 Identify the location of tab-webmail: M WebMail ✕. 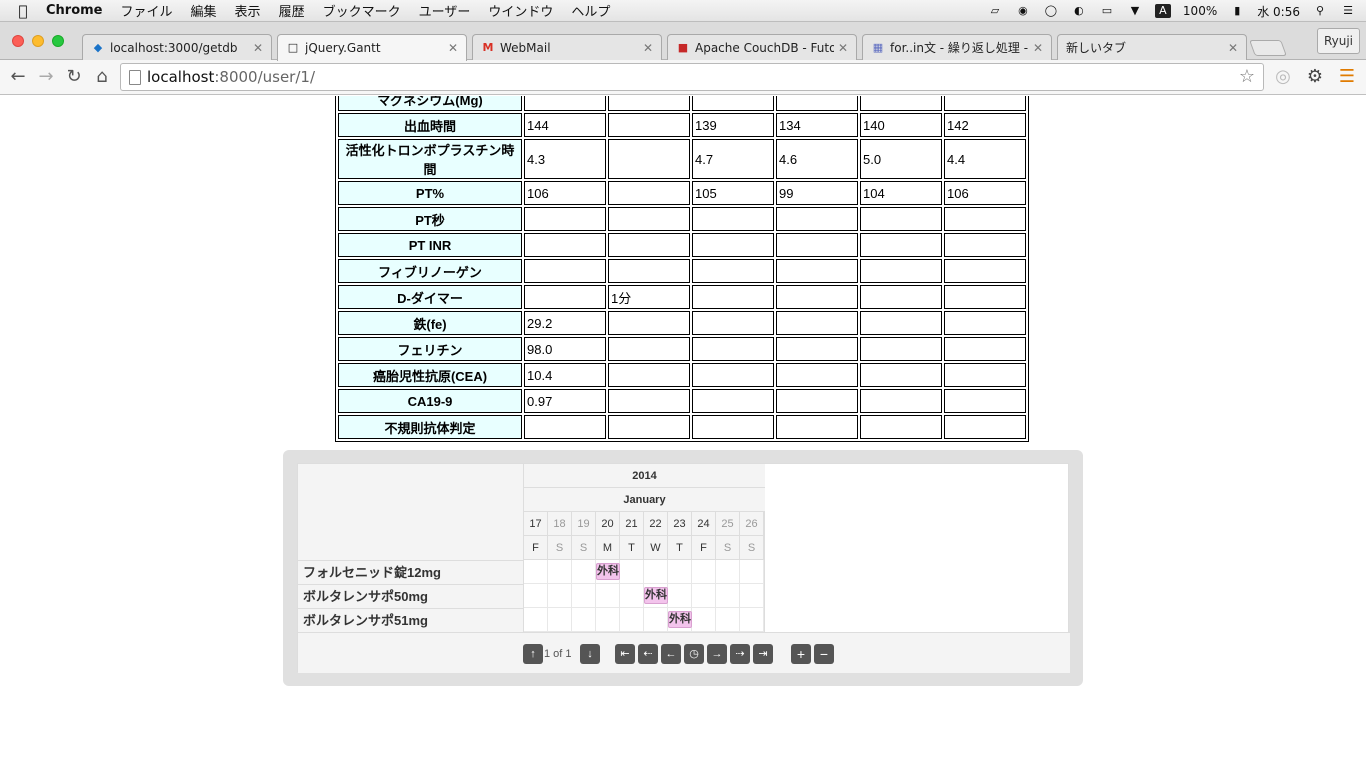
(567, 47).